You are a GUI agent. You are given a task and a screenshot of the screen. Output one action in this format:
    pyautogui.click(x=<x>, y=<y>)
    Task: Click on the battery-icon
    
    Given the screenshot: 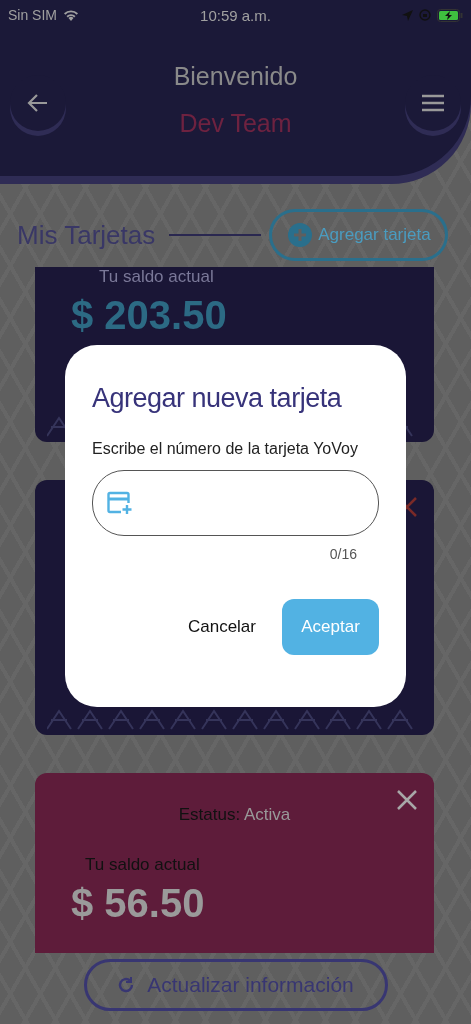 What is the action you would take?
    pyautogui.click(x=450, y=15)
    